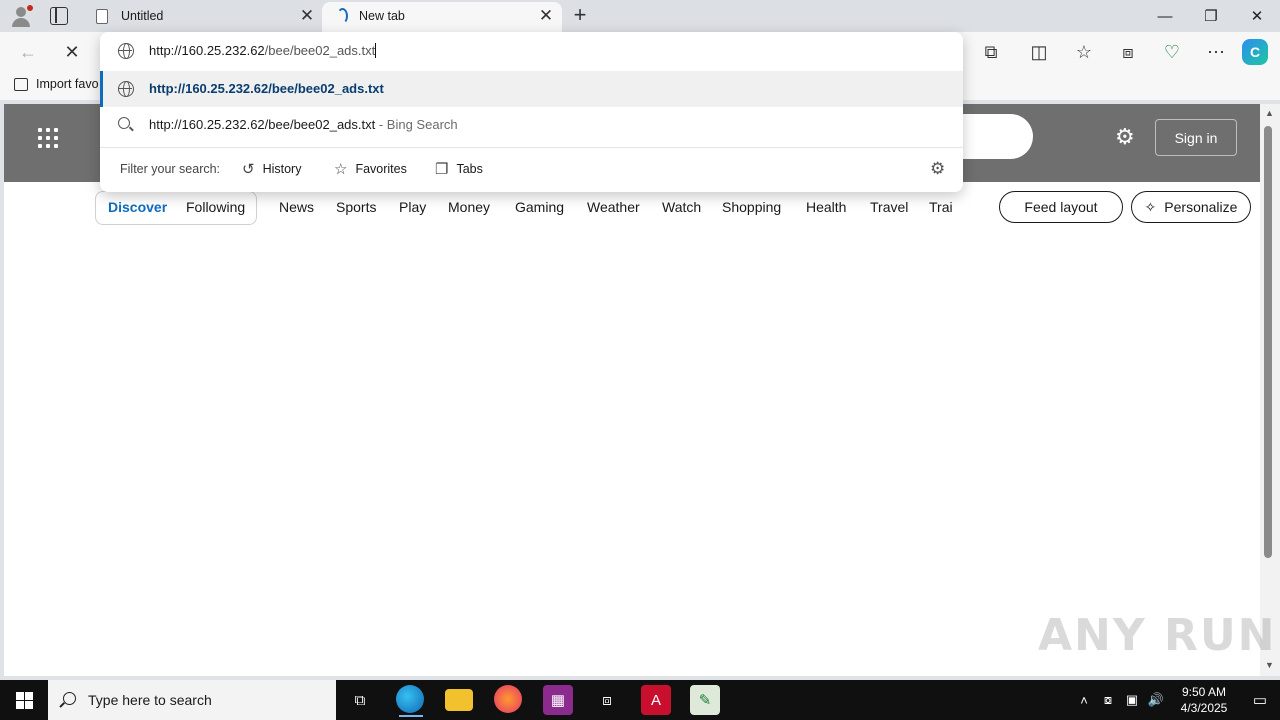 The width and height of the screenshot is (1280, 720). I want to click on copilot-icon: C, so click(1255, 52).